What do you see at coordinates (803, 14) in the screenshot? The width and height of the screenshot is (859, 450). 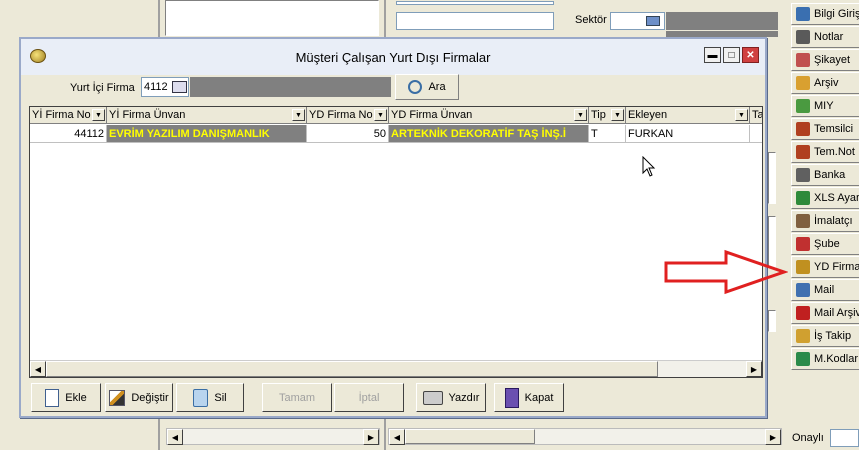 I see `info-book-icon` at bounding box center [803, 14].